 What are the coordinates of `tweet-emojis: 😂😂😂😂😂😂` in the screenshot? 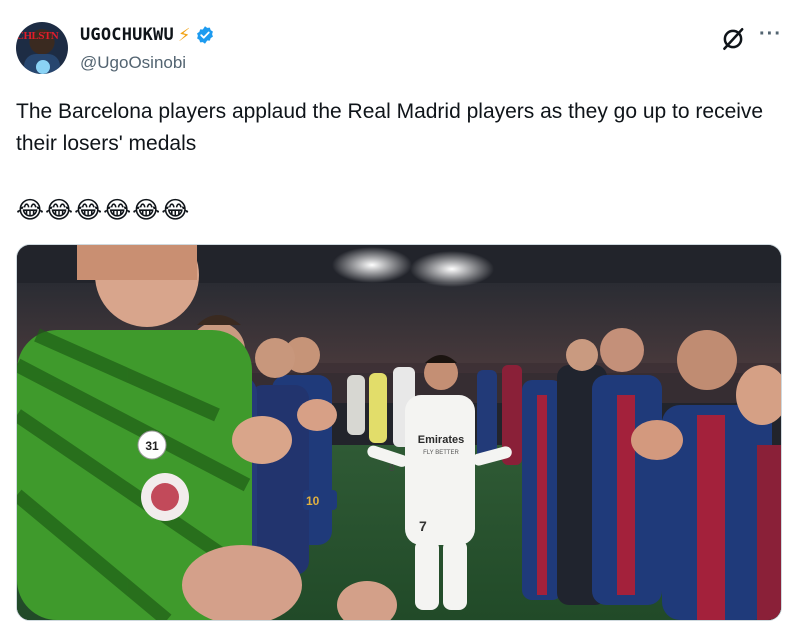 It's located at (103, 210).